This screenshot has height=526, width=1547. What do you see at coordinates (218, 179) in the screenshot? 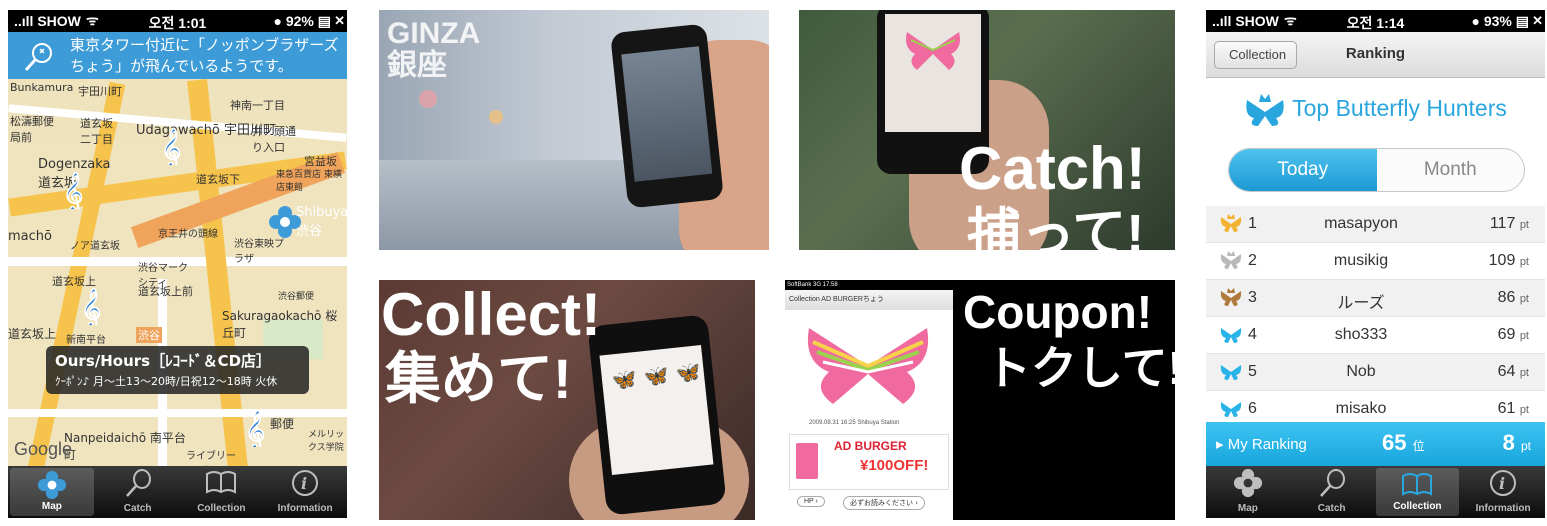
I see `map-label: 道玄坂下` at bounding box center [218, 179].